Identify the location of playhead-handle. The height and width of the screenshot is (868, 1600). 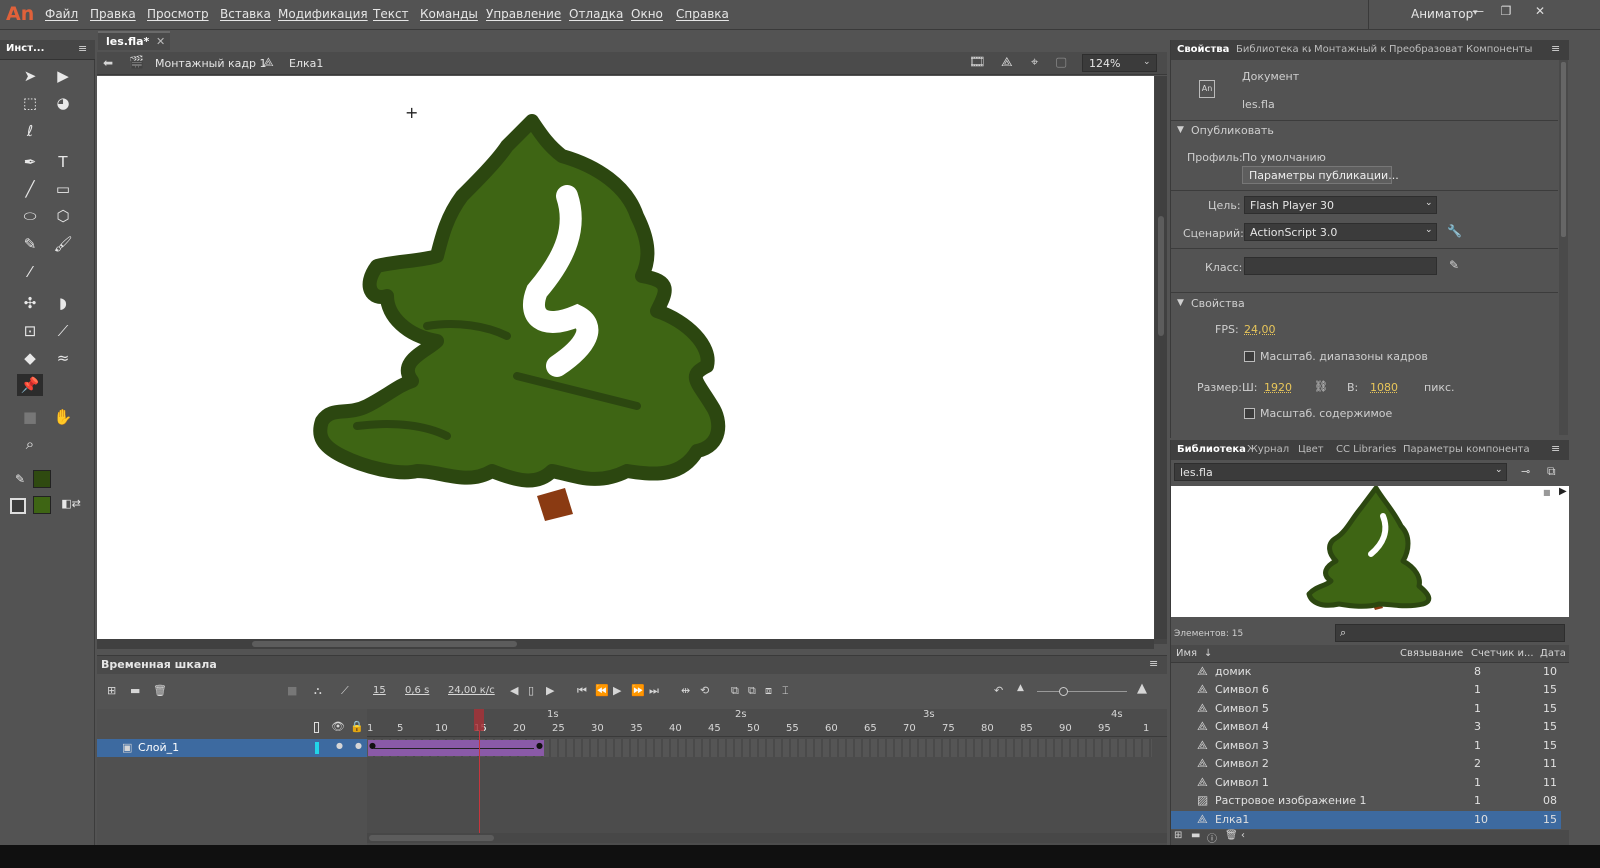
(479, 720).